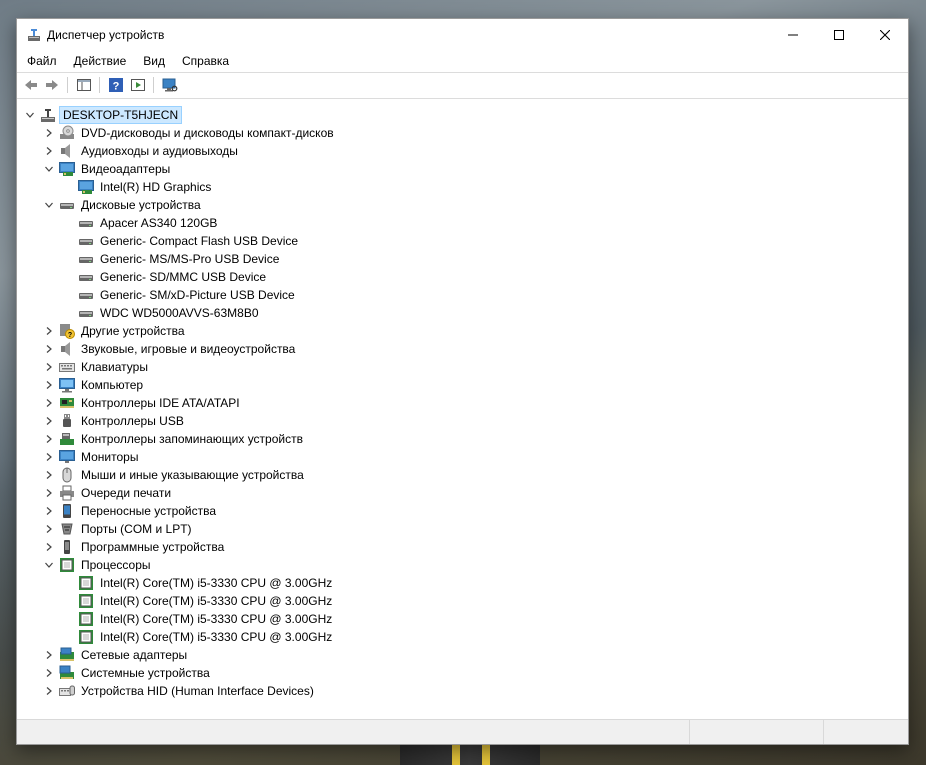  What do you see at coordinates (114, 331) in the screenshot?
I see `tree-category: ? Другие устройства` at bounding box center [114, 331].